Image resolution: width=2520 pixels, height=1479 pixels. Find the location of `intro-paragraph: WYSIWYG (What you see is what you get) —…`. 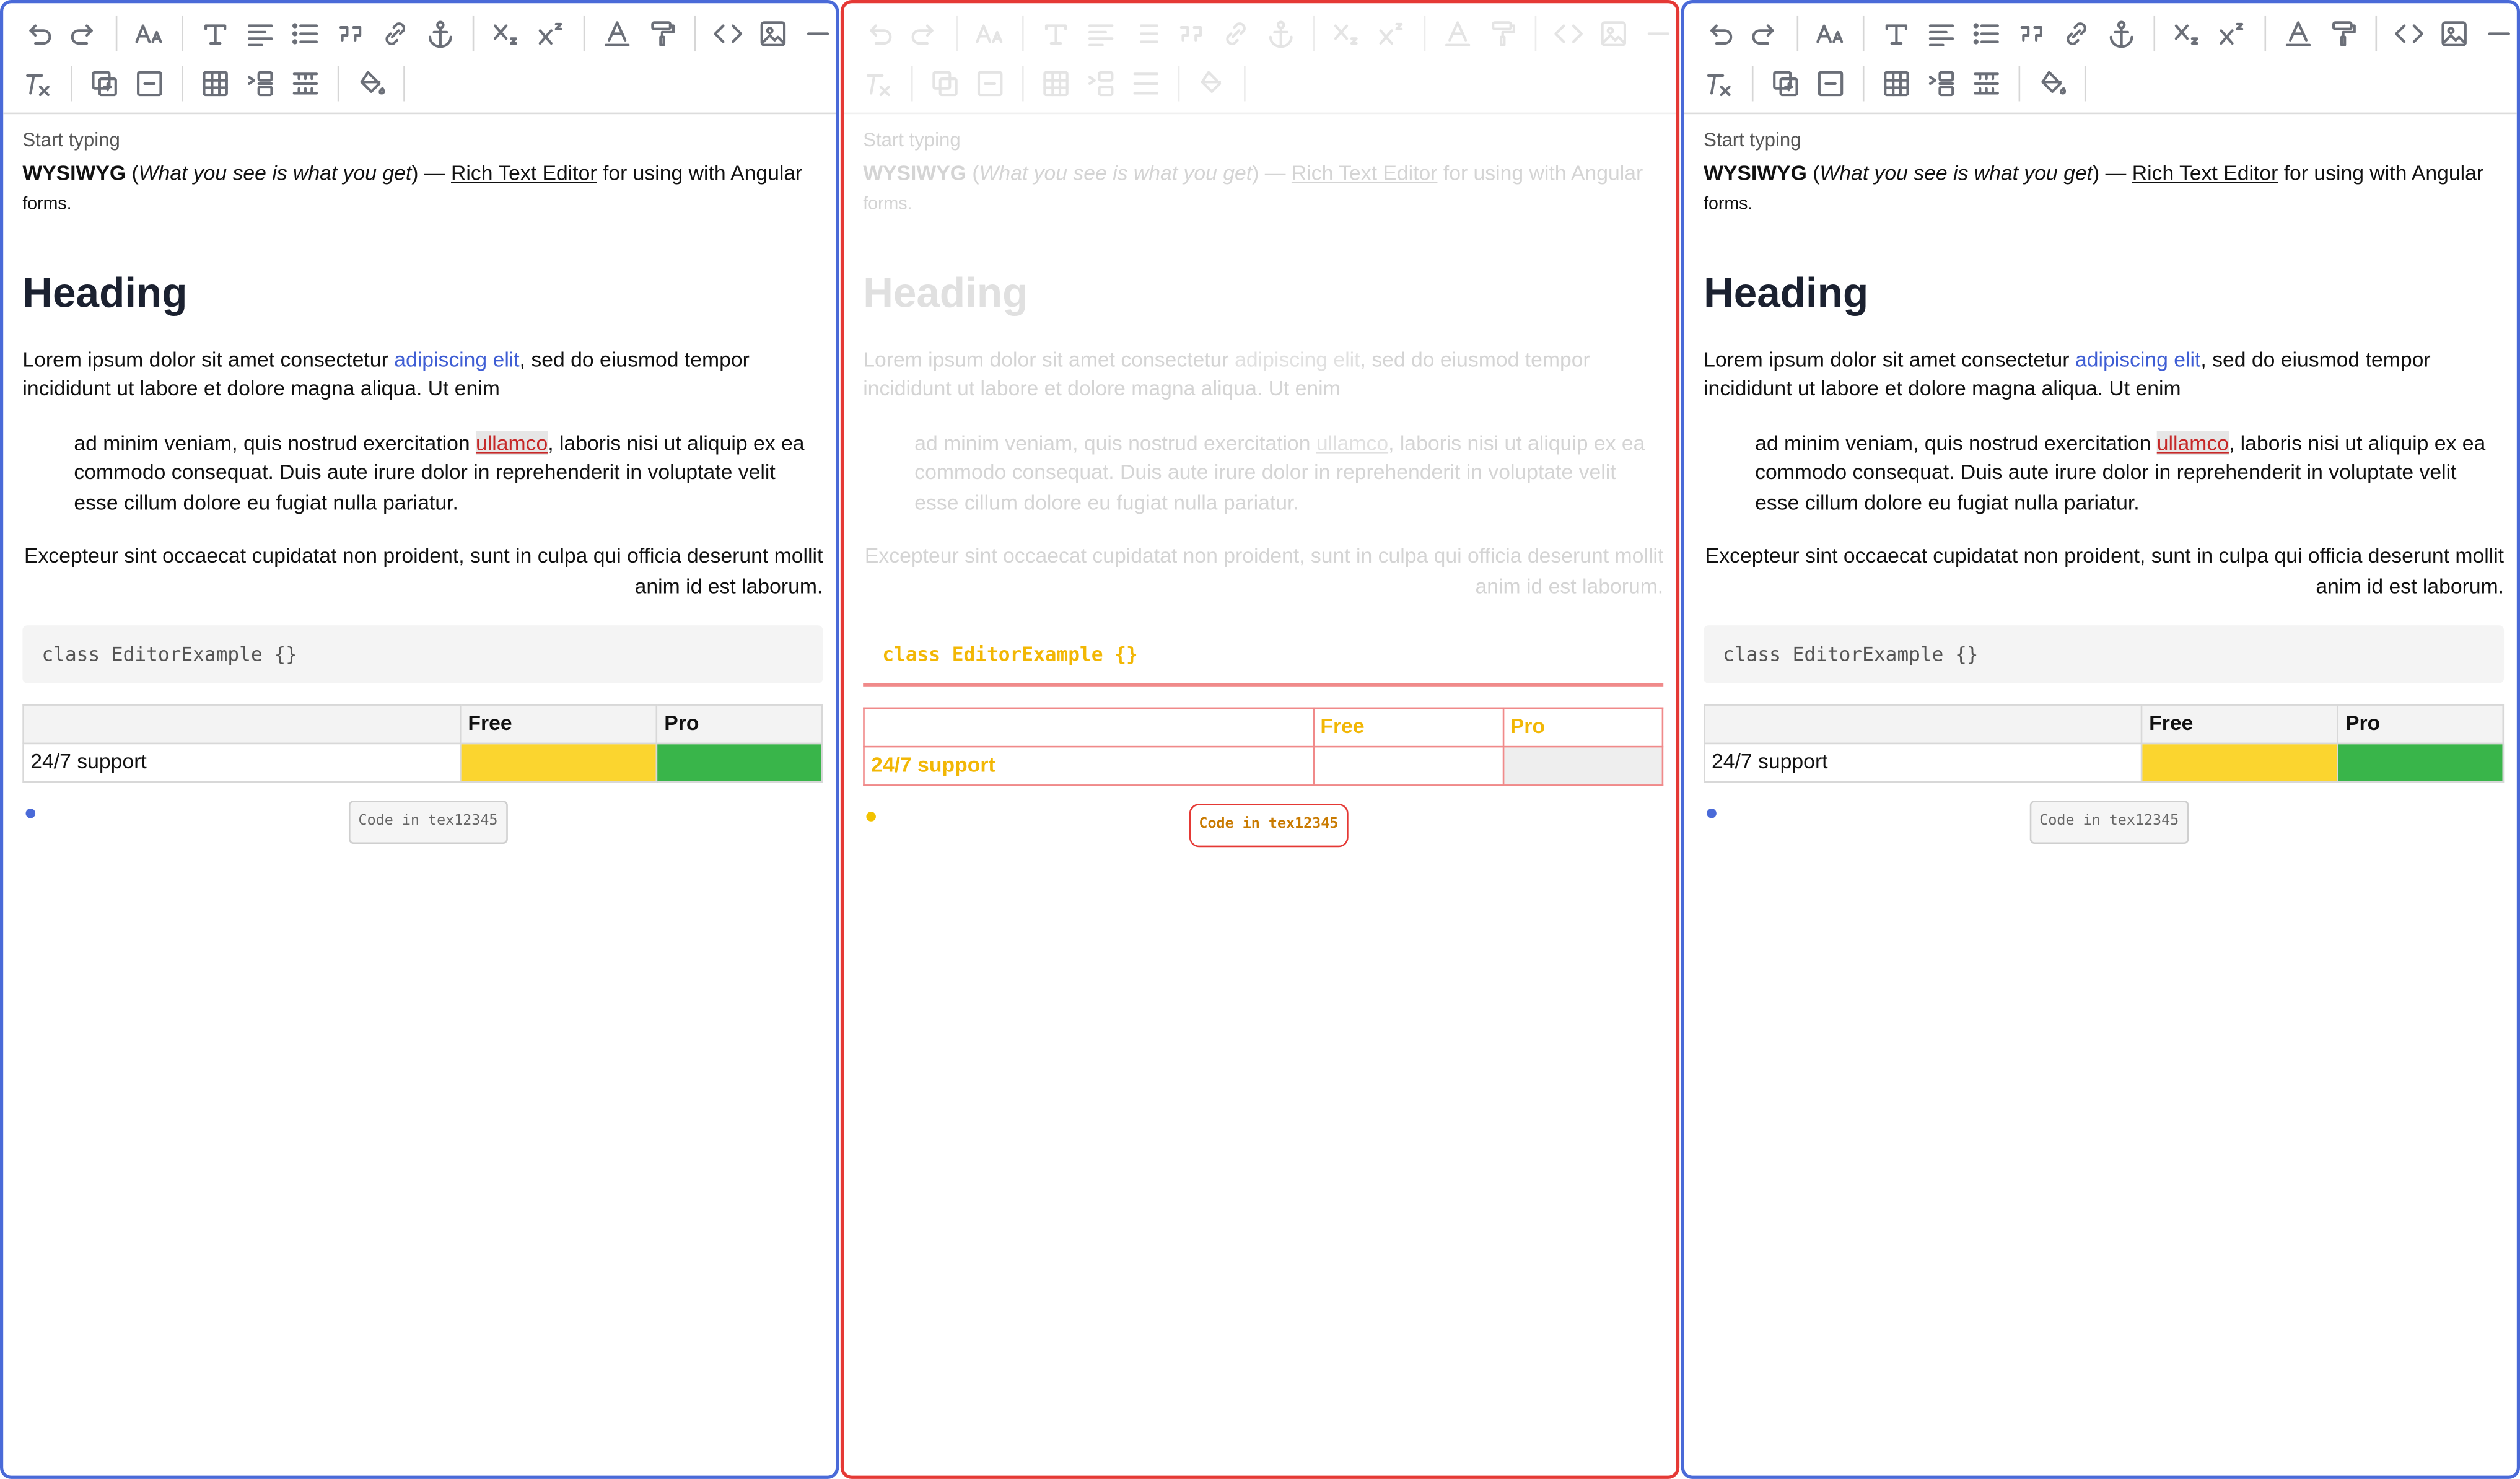

intro-paragraph: WYSIWYG (What you see is what you get) —… is located at coordinates (422, 190).